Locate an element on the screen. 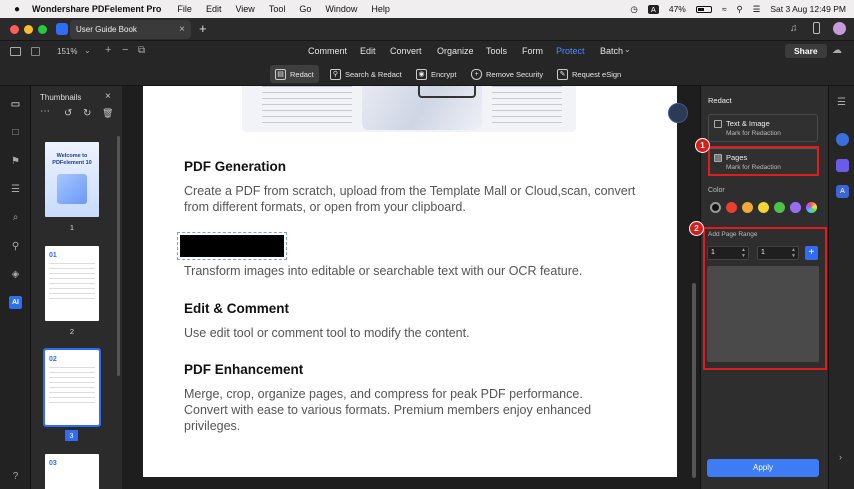 The image size is (854, 489). page-layout-icon is located at coordinates (35, 51).